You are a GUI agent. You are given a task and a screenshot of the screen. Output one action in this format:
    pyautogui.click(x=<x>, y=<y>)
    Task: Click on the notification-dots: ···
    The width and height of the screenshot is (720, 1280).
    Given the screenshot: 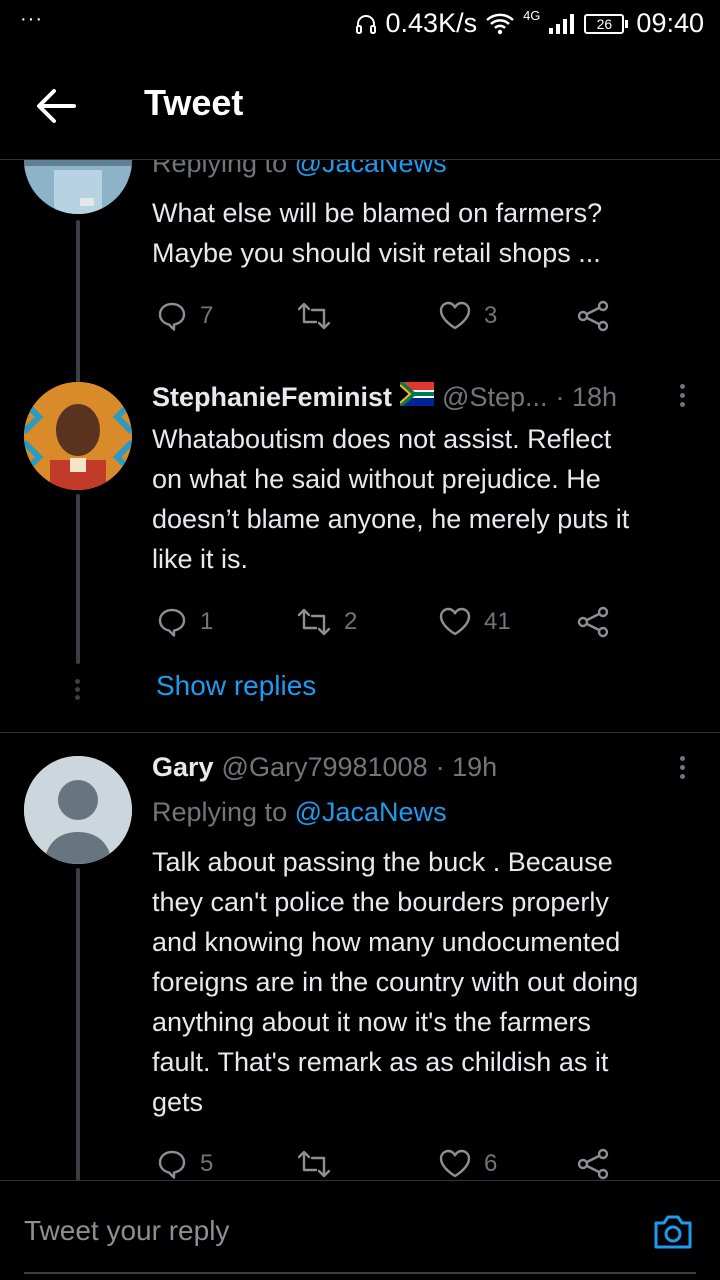 What is the action you would take?
    pyautogui.click(x=31, y=19)
    